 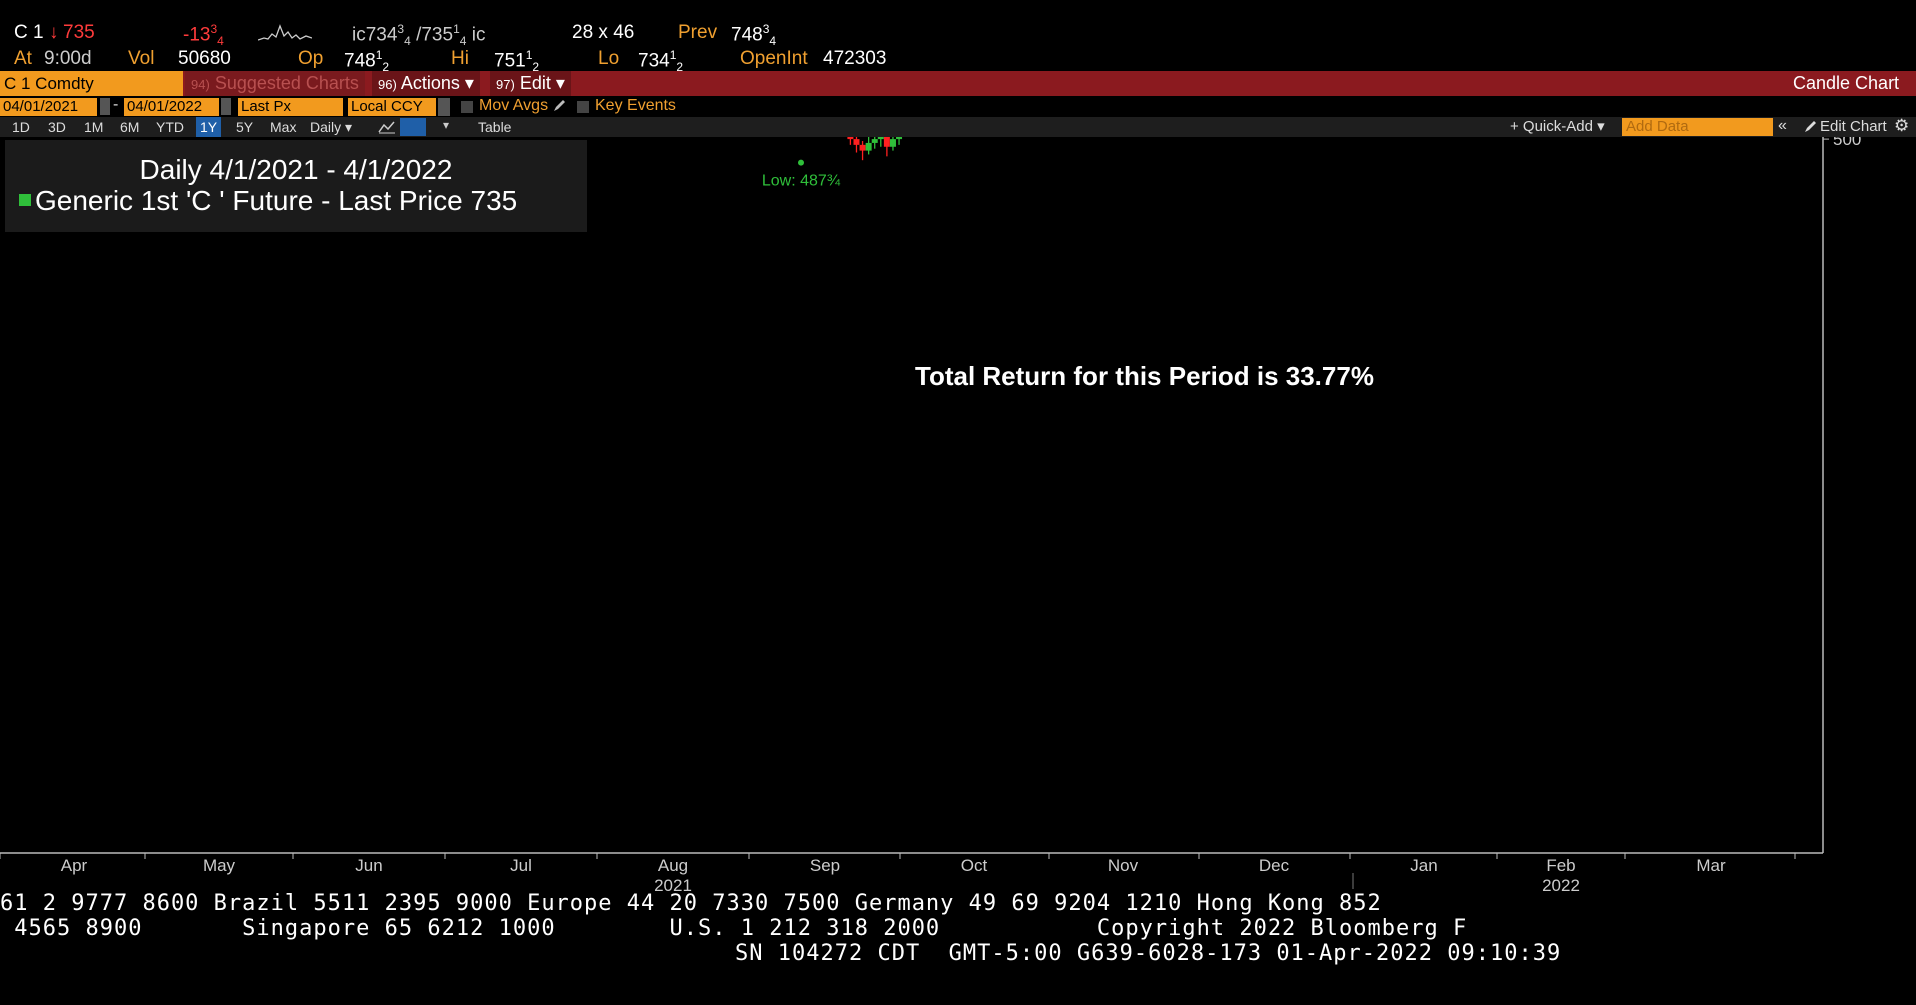 What do you see at coordinates (673, 865) in the screenshot?
I see `x-tick-label: Aug` at bounding box center [673, 865].